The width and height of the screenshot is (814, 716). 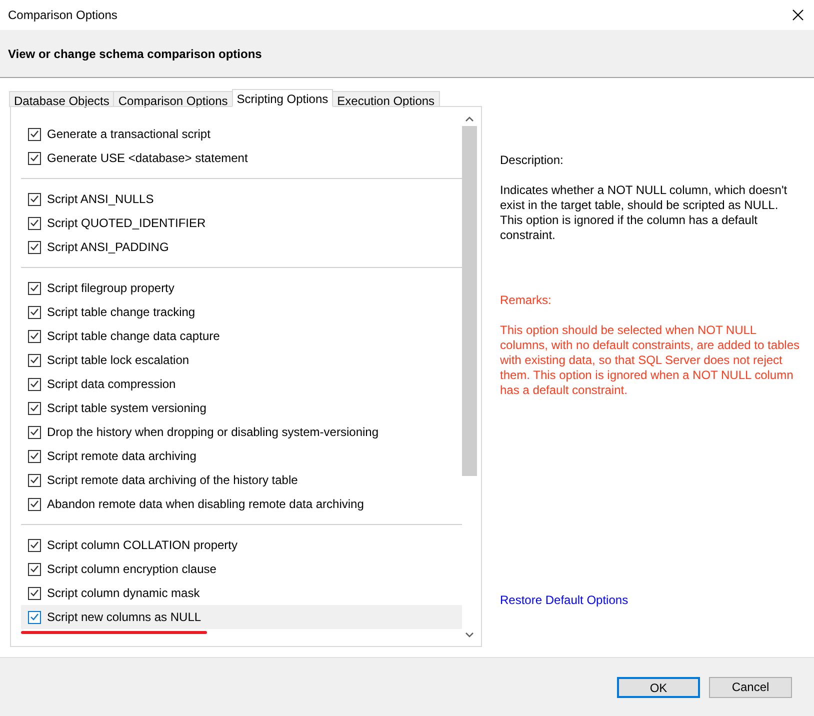 What do you see at coordinates (126, 223) in the screenshot?
I see `option-label: Script QUOTED_IDENTIFIER` at bounding box center [126, 223].